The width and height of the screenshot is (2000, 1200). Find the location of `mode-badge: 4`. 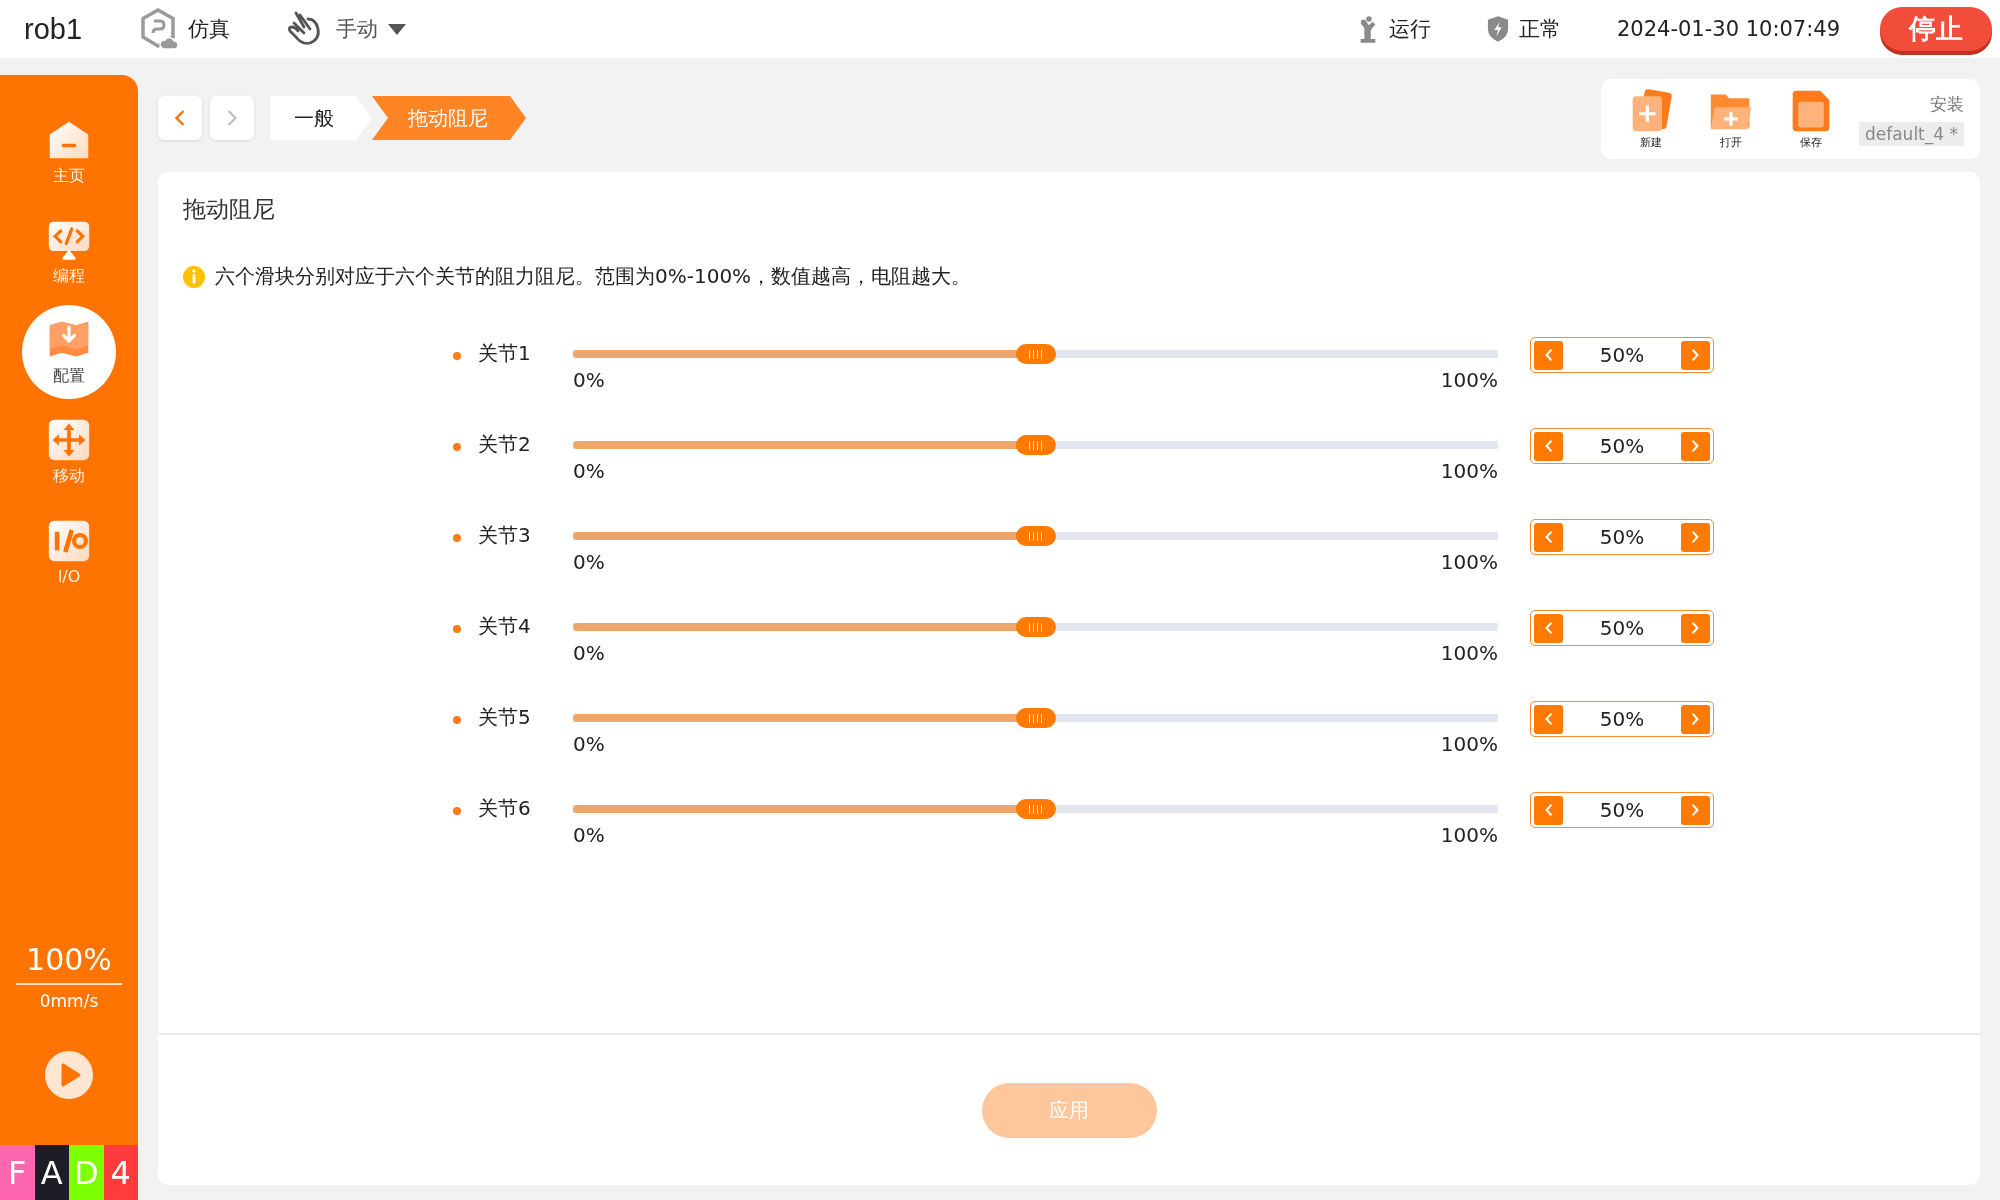

mode-badge: 4 is located at coordinates (120, 1172).